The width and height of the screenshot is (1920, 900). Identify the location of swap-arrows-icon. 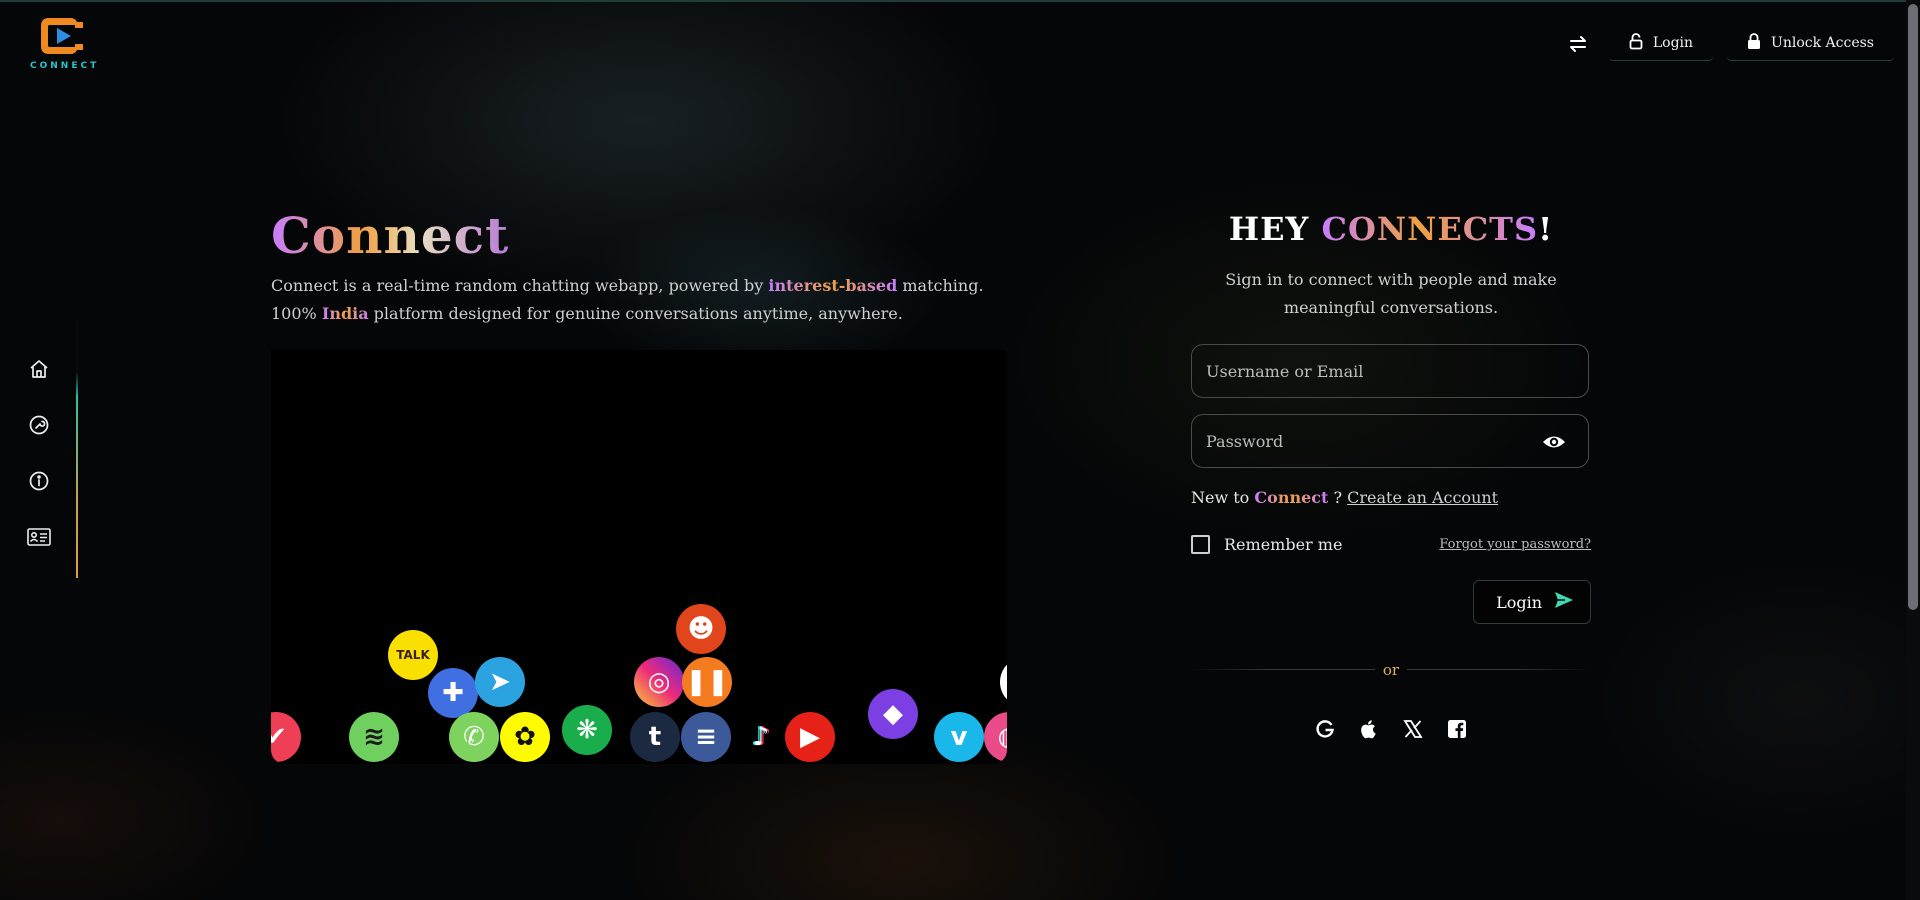
(1578, 44).